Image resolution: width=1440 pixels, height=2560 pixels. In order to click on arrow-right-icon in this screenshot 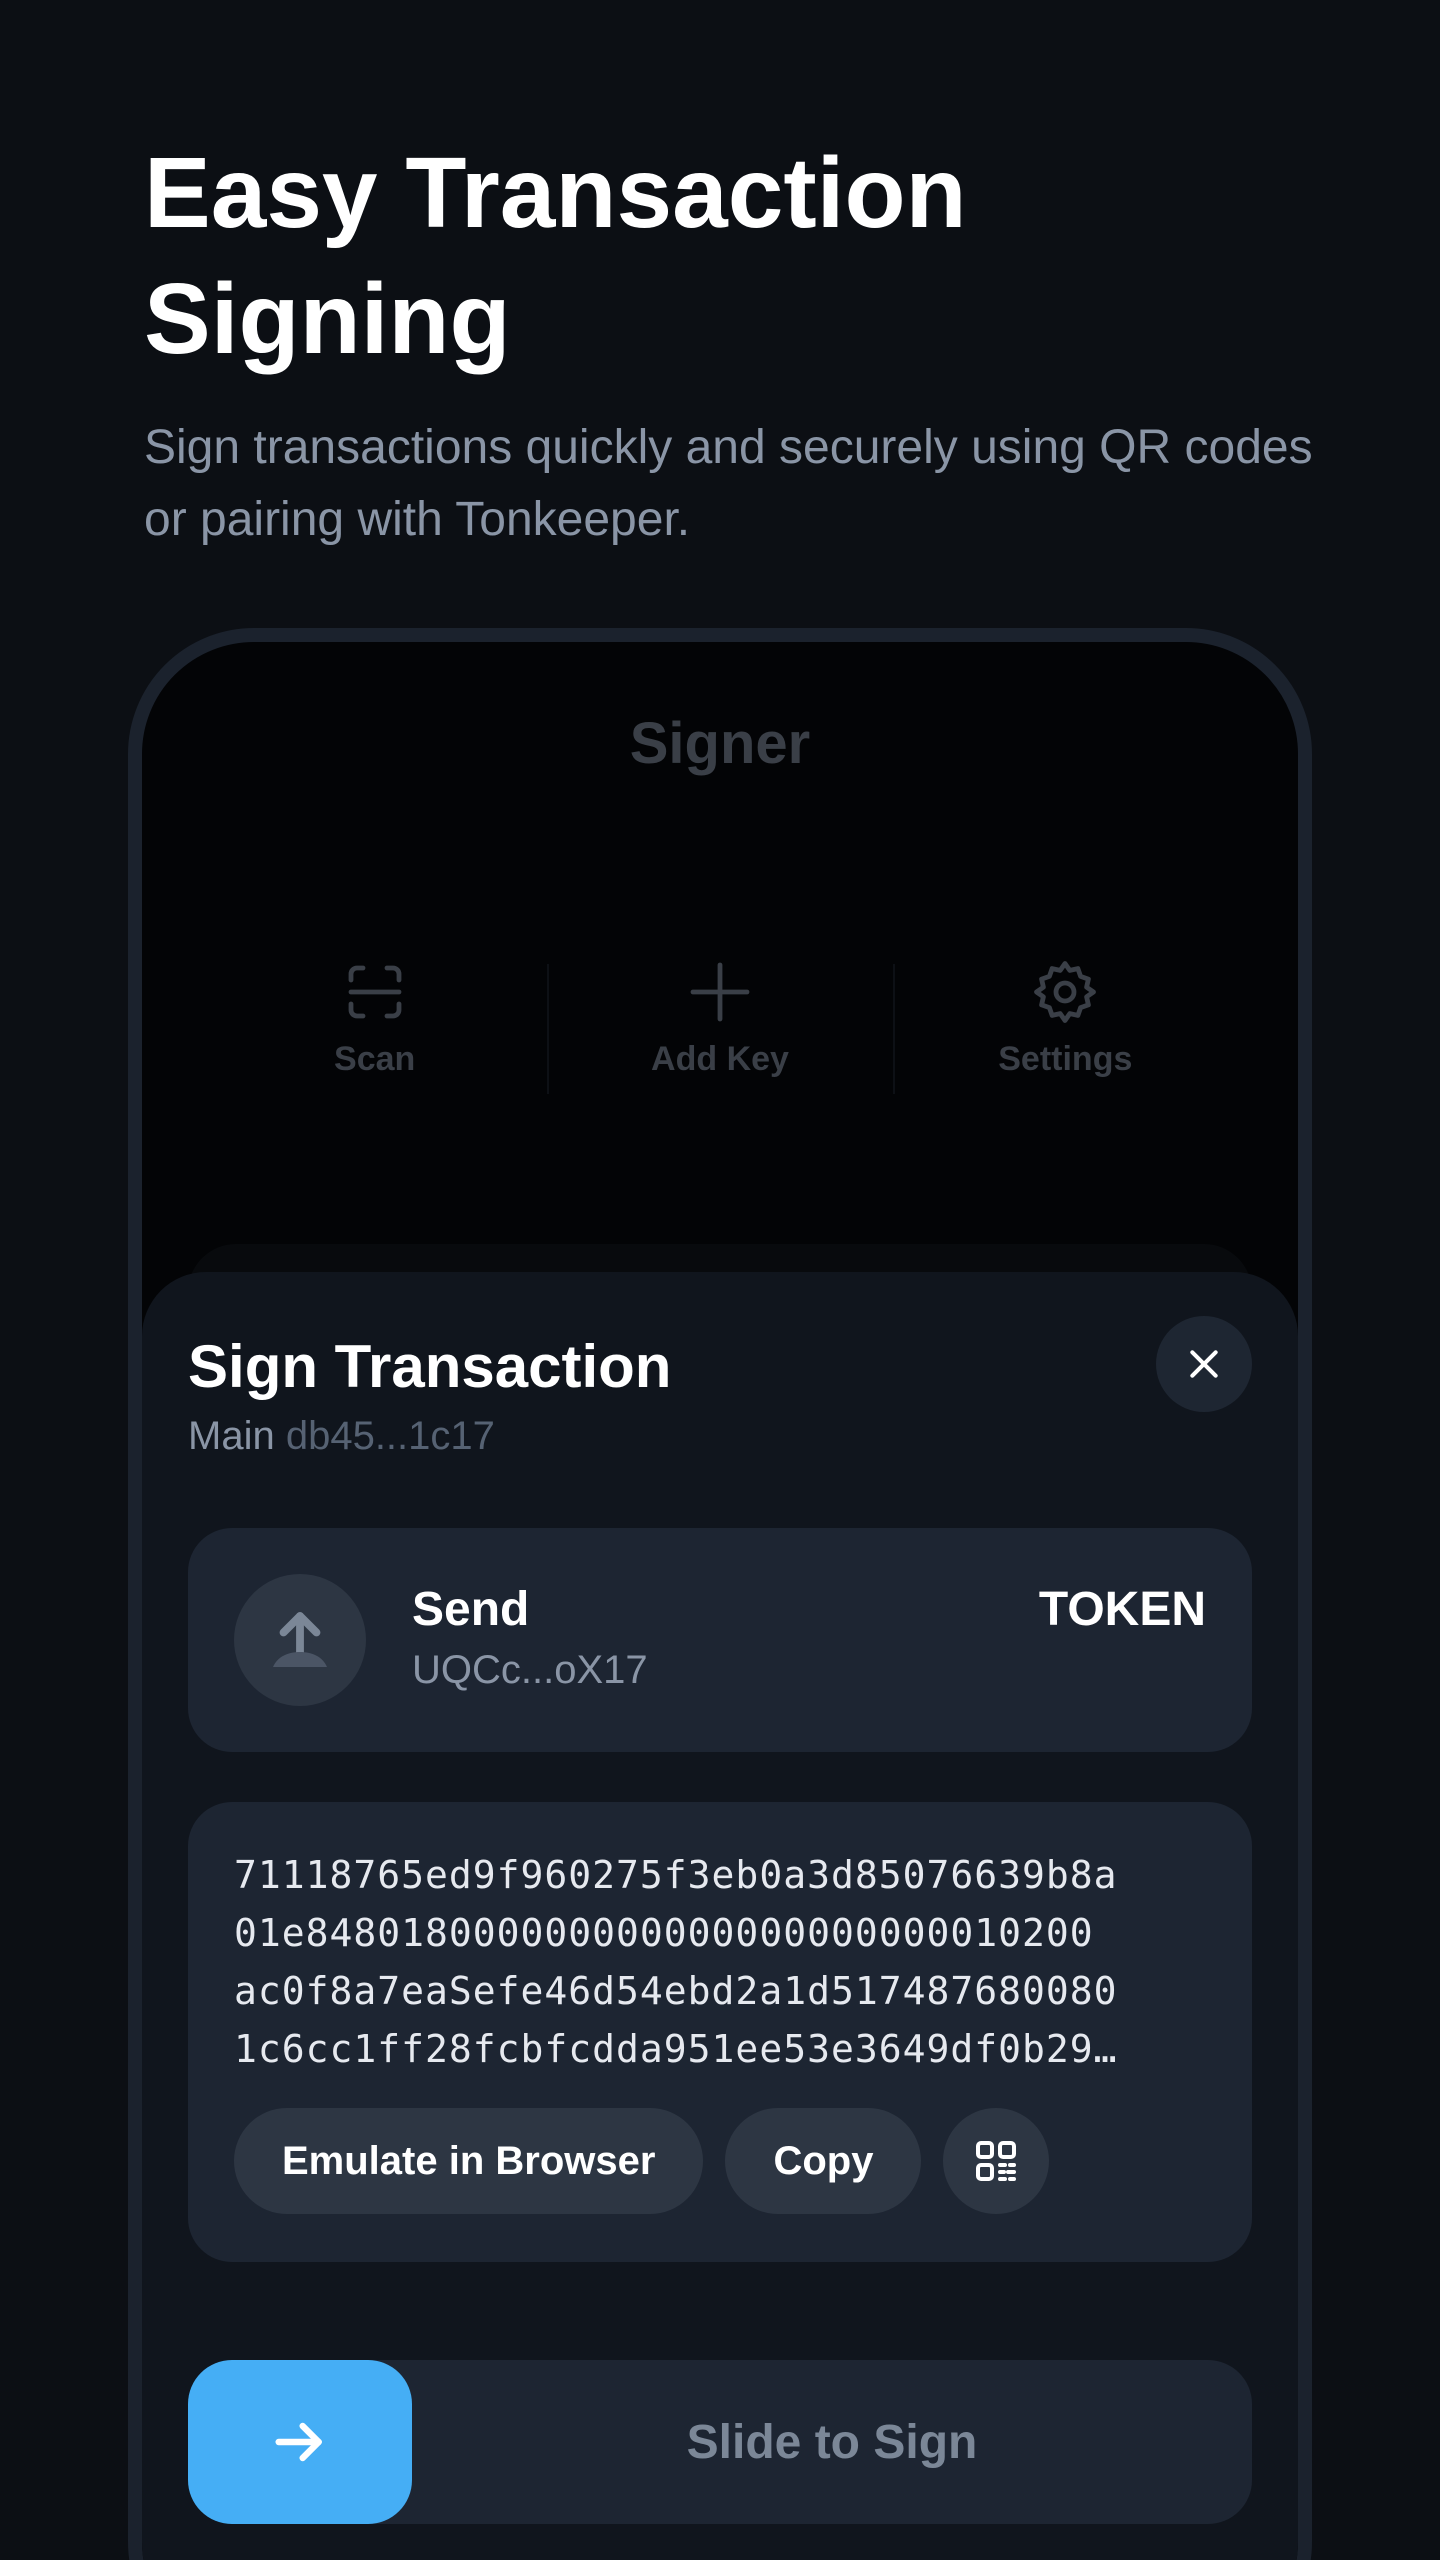, I will do `click(298, 2442)`.